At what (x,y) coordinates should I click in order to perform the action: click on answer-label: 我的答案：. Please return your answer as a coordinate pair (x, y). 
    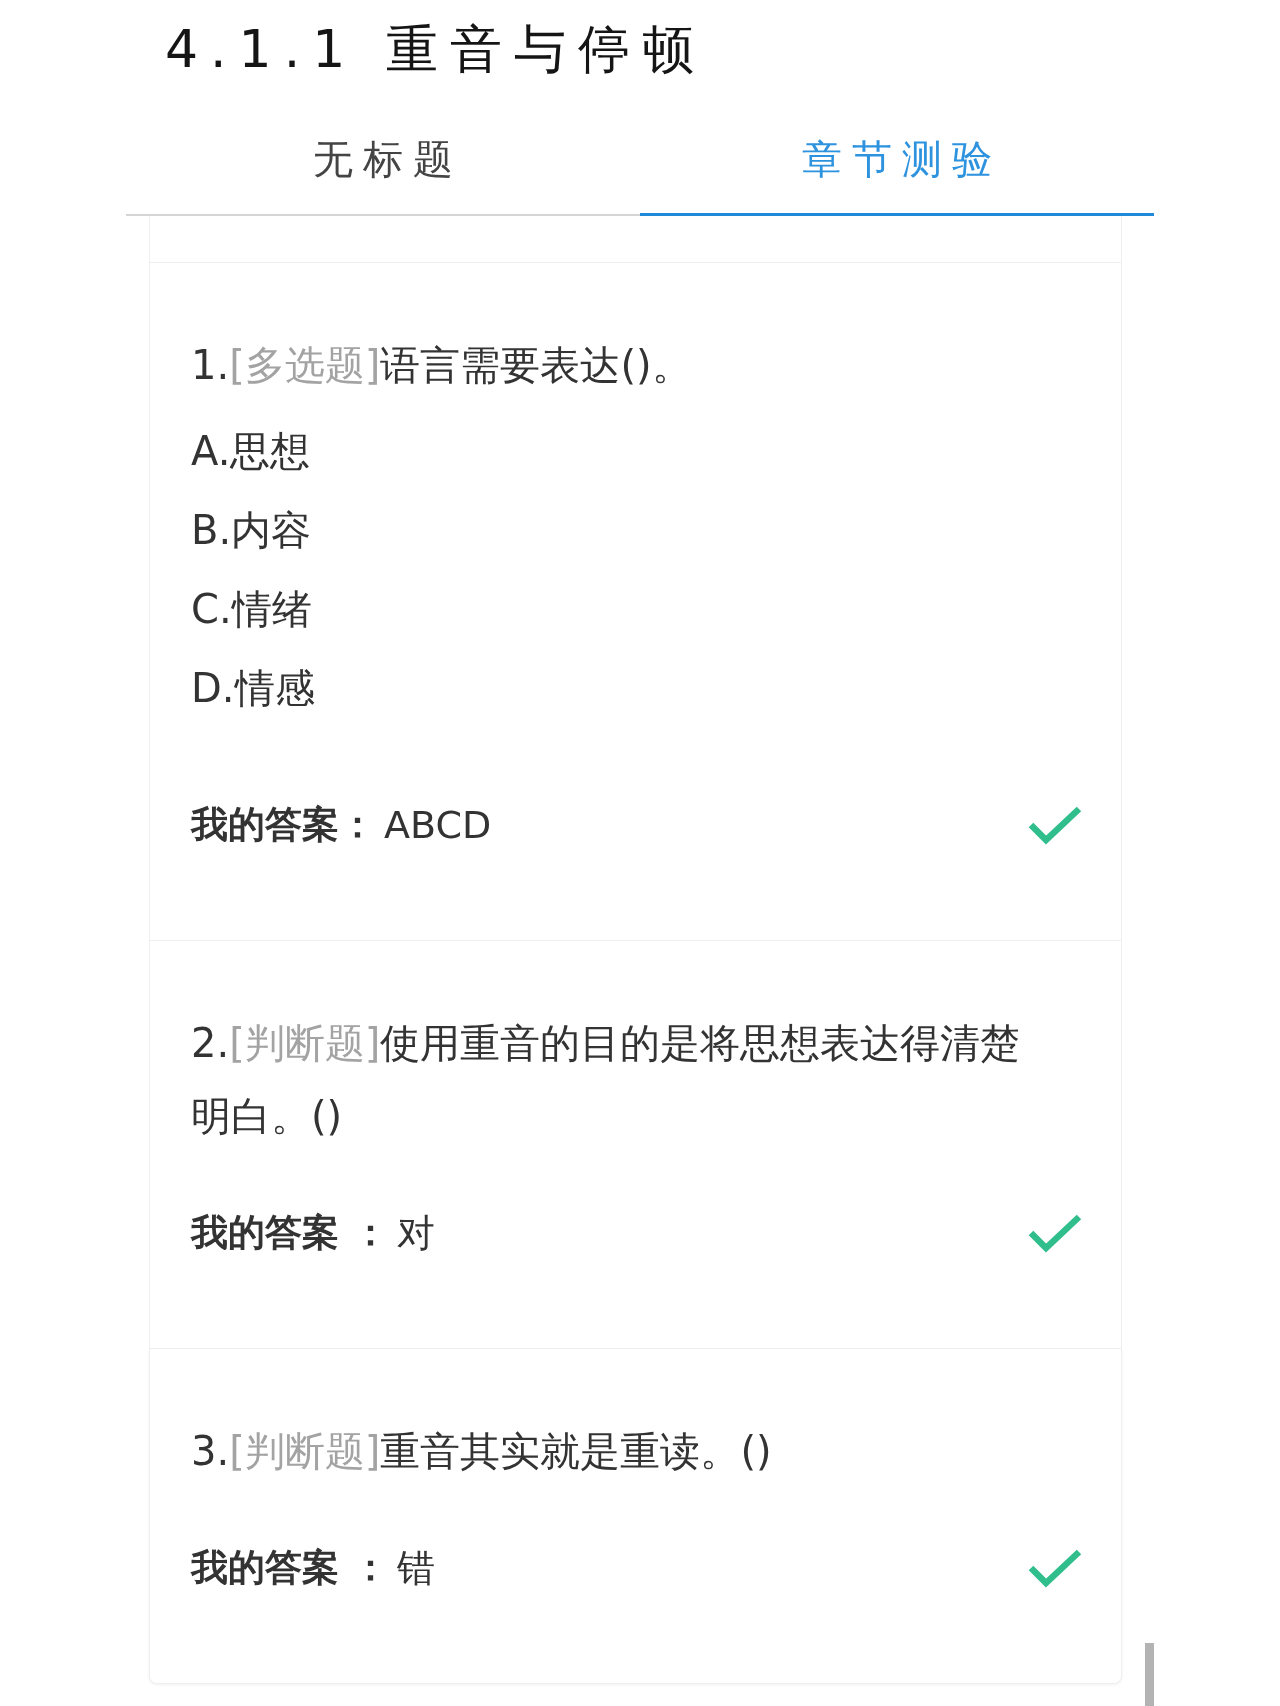
    Looking at the image, I should click on (283, 825).